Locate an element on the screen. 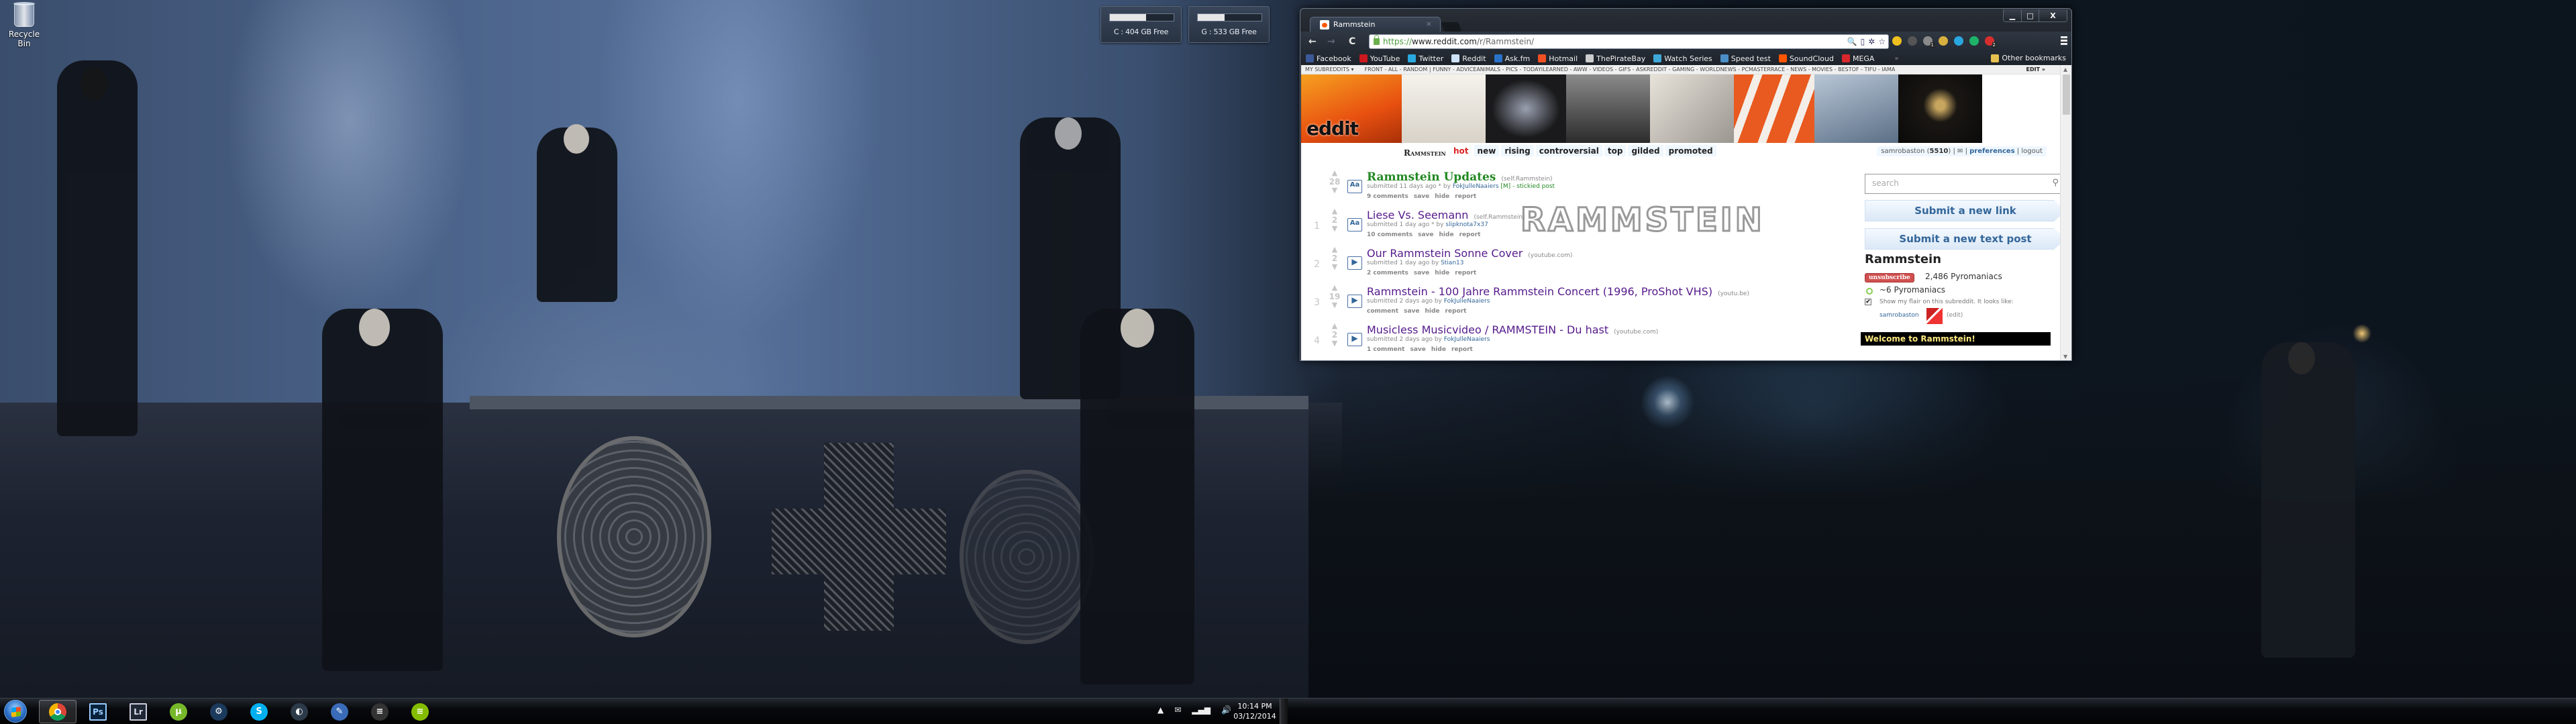 The height and width of the screenshot is (724, 2576). desktop-icon-recycle-bin: Recycle Bin is located at coordinates (24, 25).